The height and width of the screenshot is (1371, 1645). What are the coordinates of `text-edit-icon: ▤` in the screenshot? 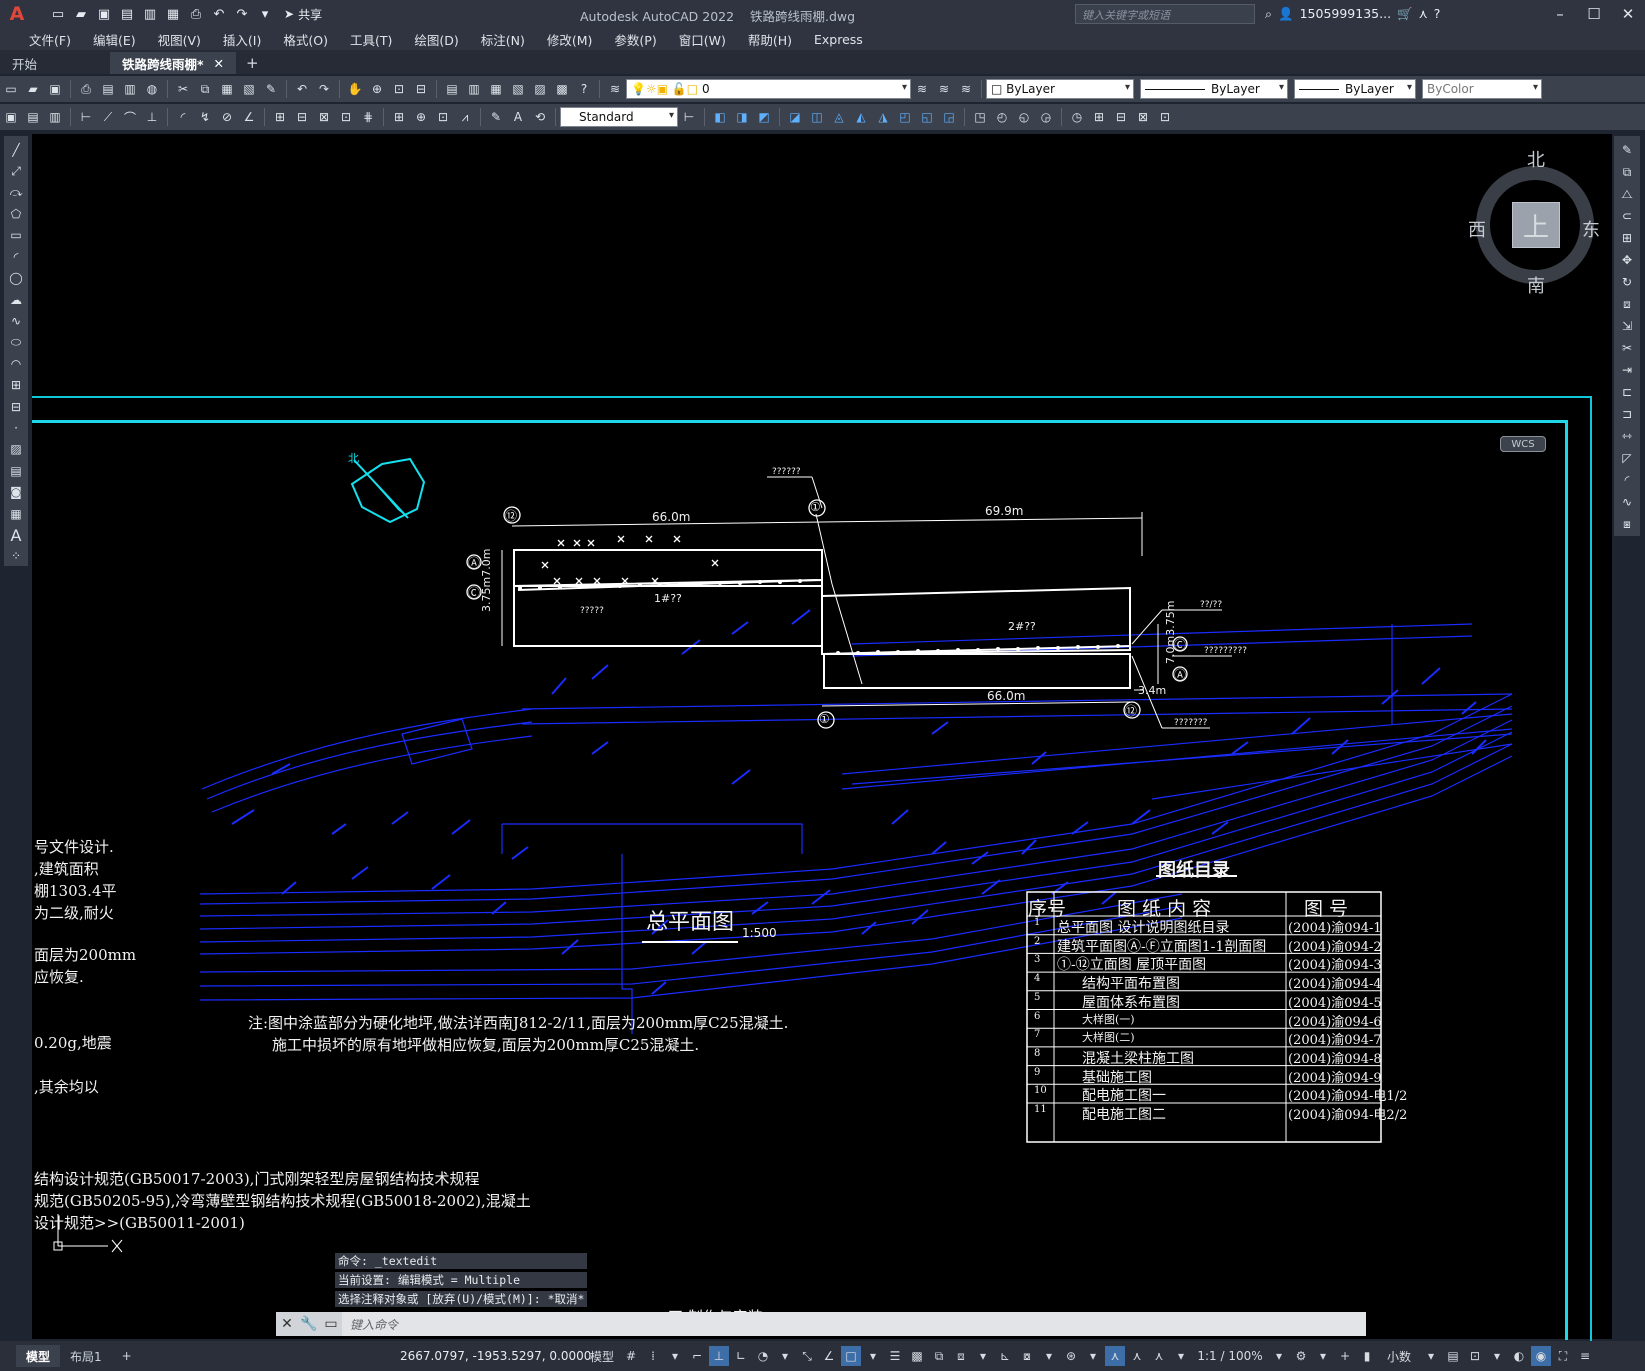 It's located at (33, 117).